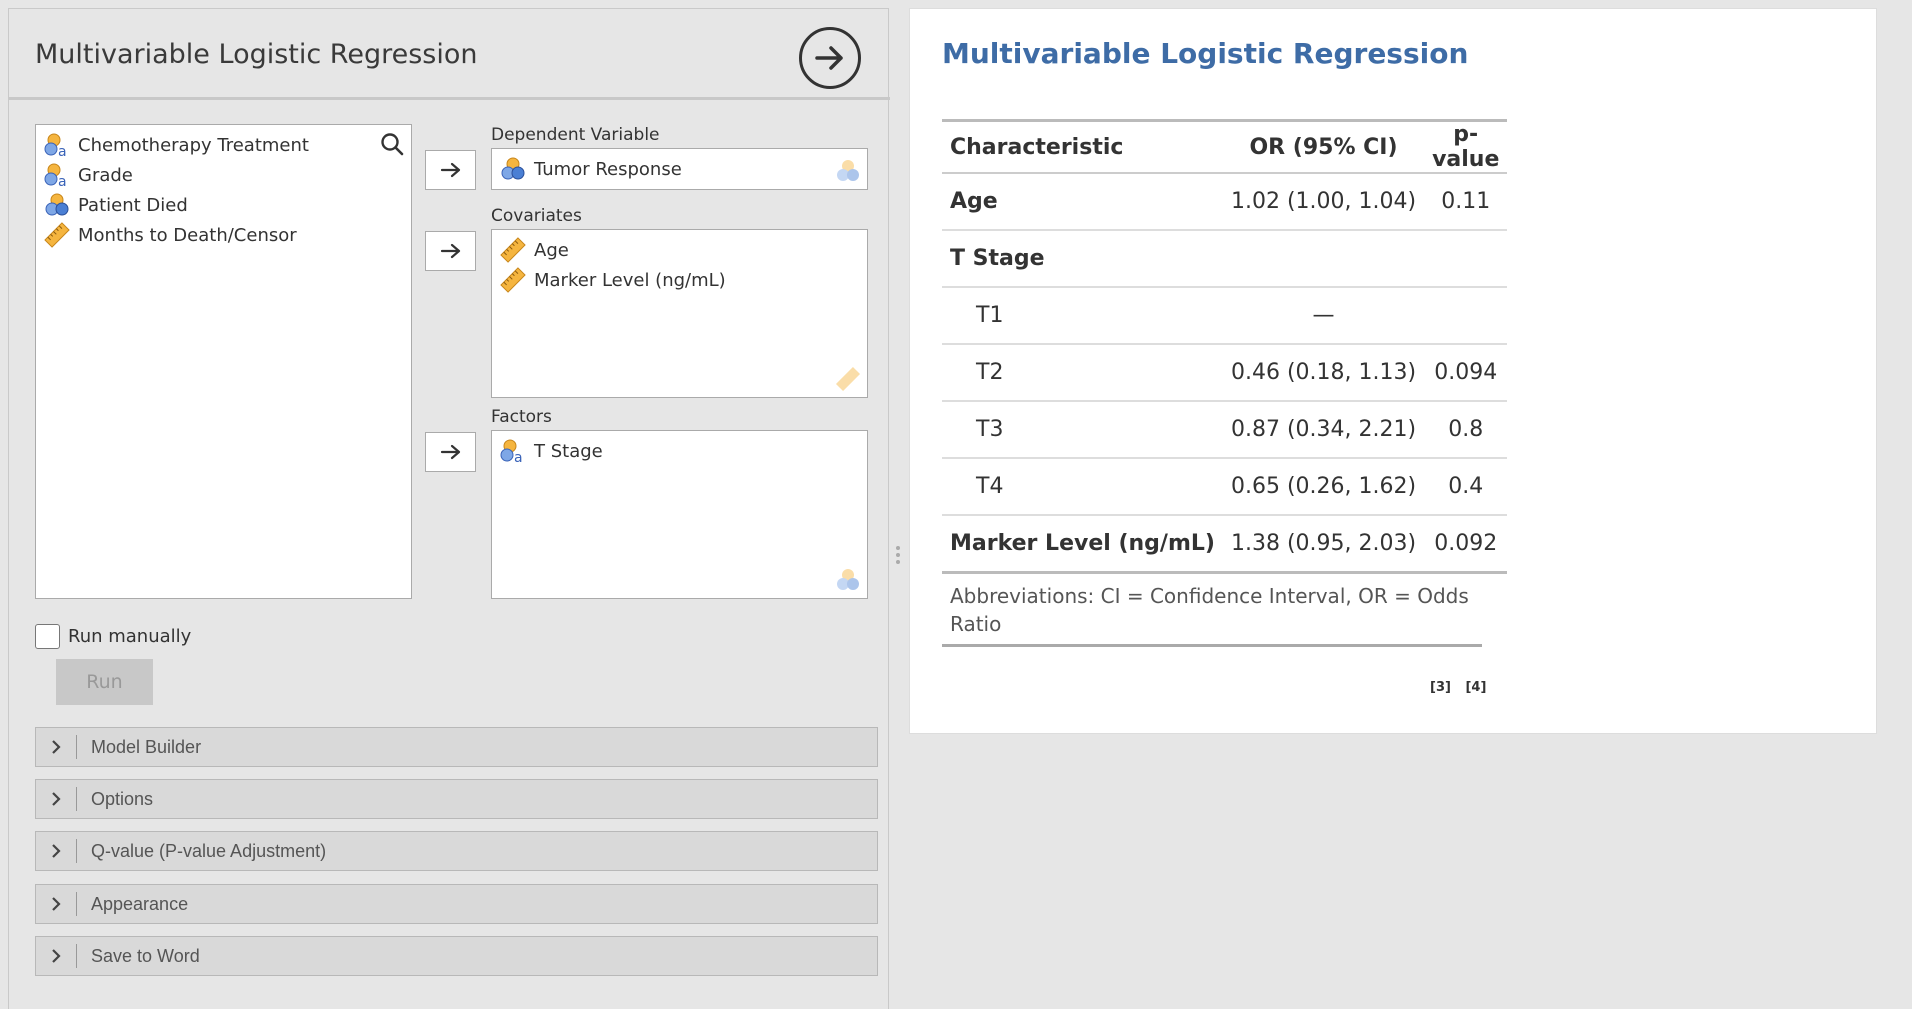  I want to click on go-to-results-button, so click(830, 58).